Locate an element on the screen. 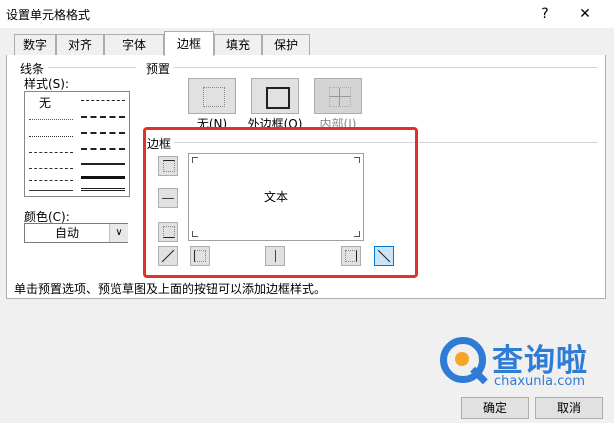 Image resolution: width=614 pixels, height=423 pixels. line-style-medium-dash-dot is located at coordinates (103, 133).